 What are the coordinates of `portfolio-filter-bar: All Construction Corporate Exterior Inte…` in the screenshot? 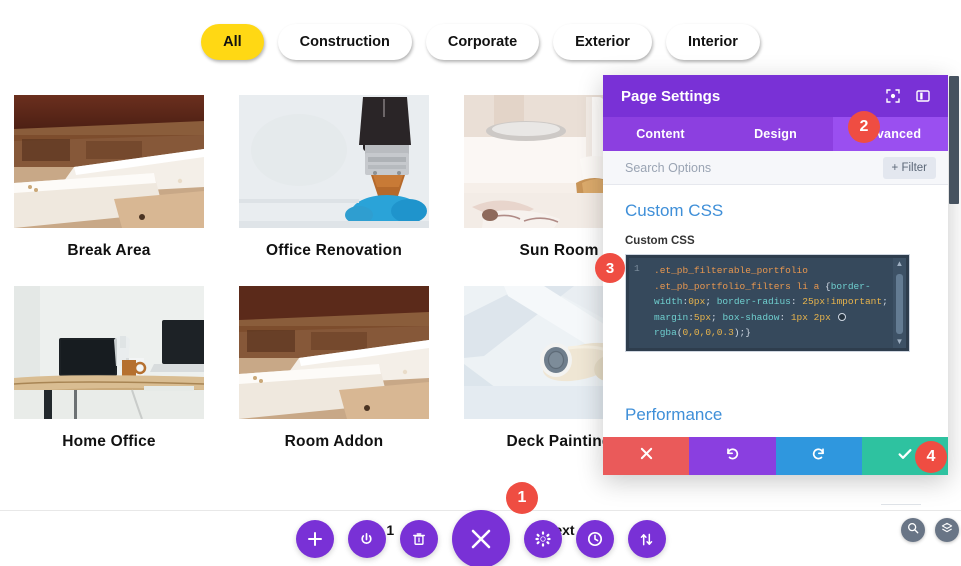 It's located at (480, 42).